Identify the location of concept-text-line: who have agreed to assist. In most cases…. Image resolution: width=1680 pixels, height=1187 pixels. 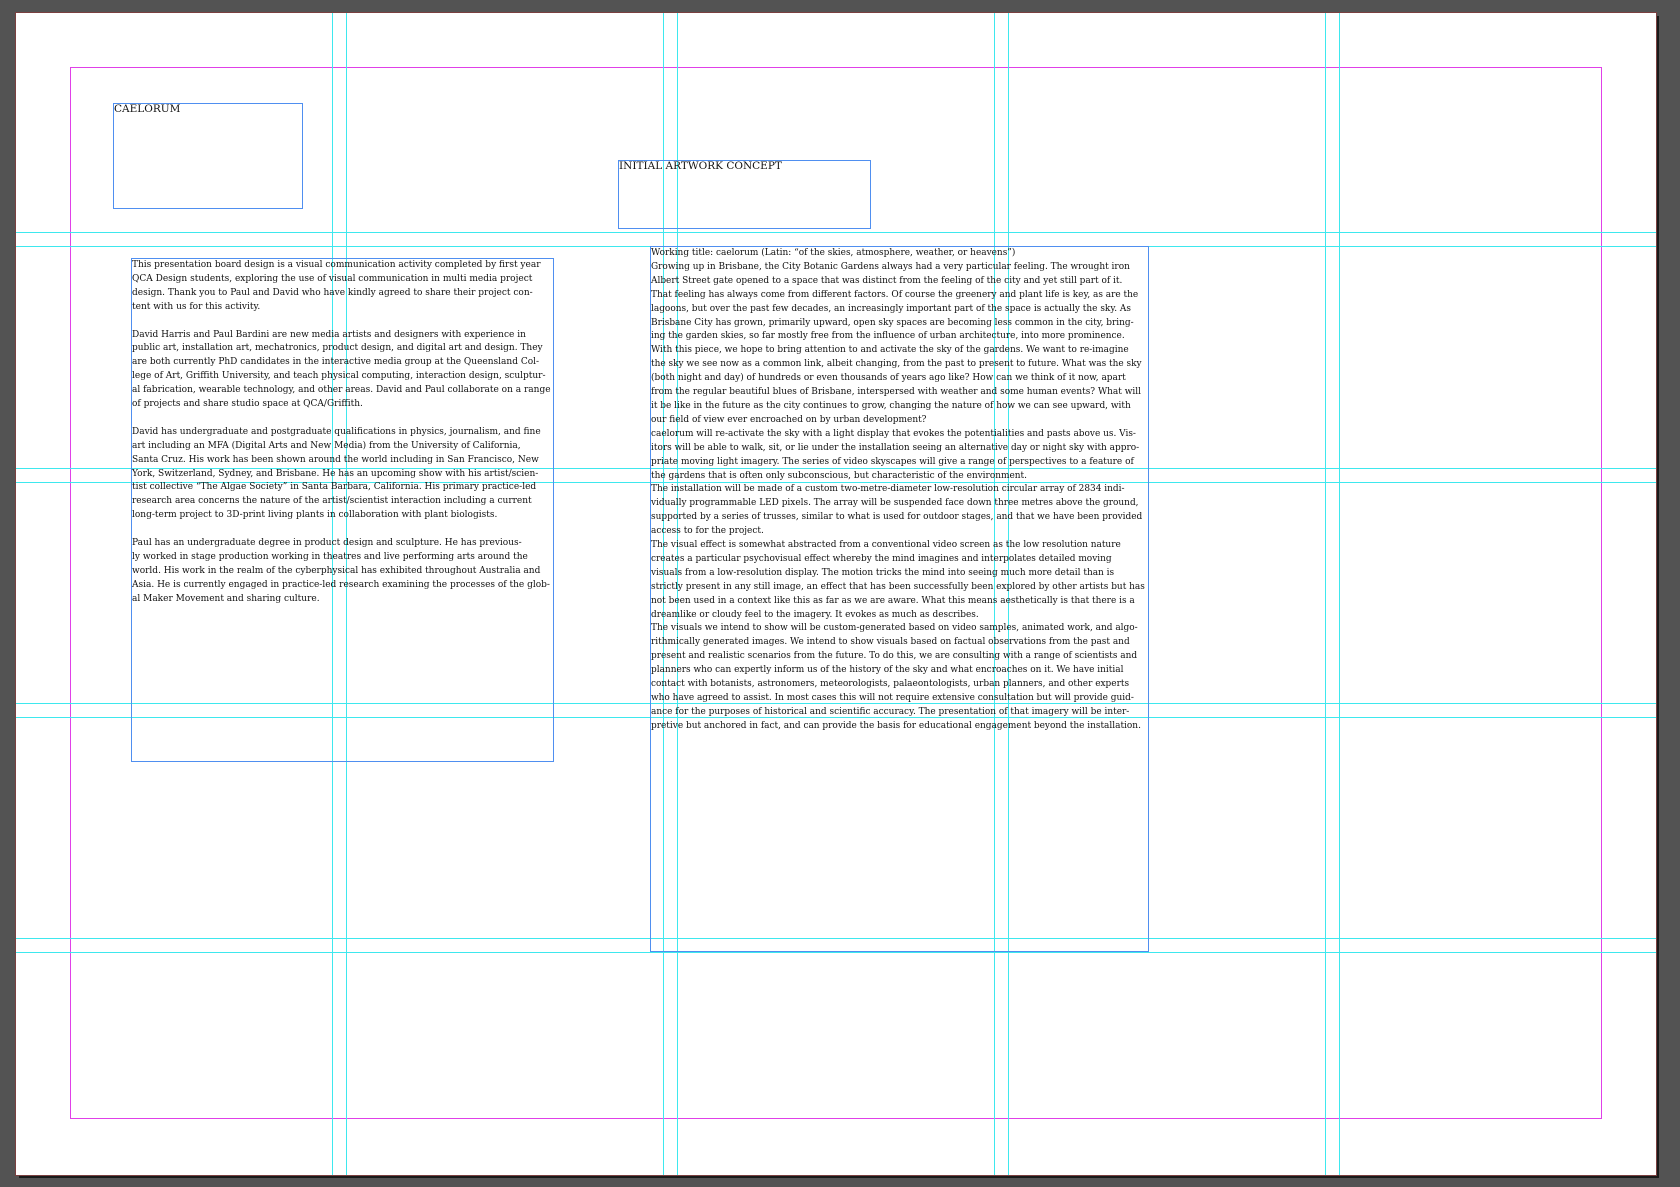
(892, 698).